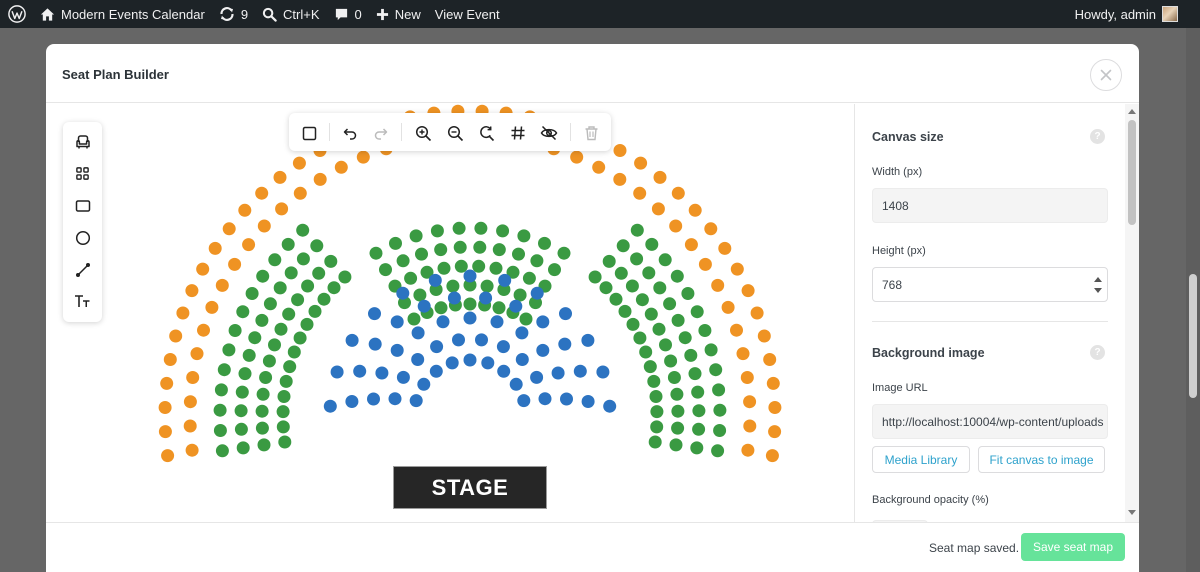  What do you see at coordinates (423, 133) in the screenshot?
I see `zoom-in-button` at bounding box center [423, 133].